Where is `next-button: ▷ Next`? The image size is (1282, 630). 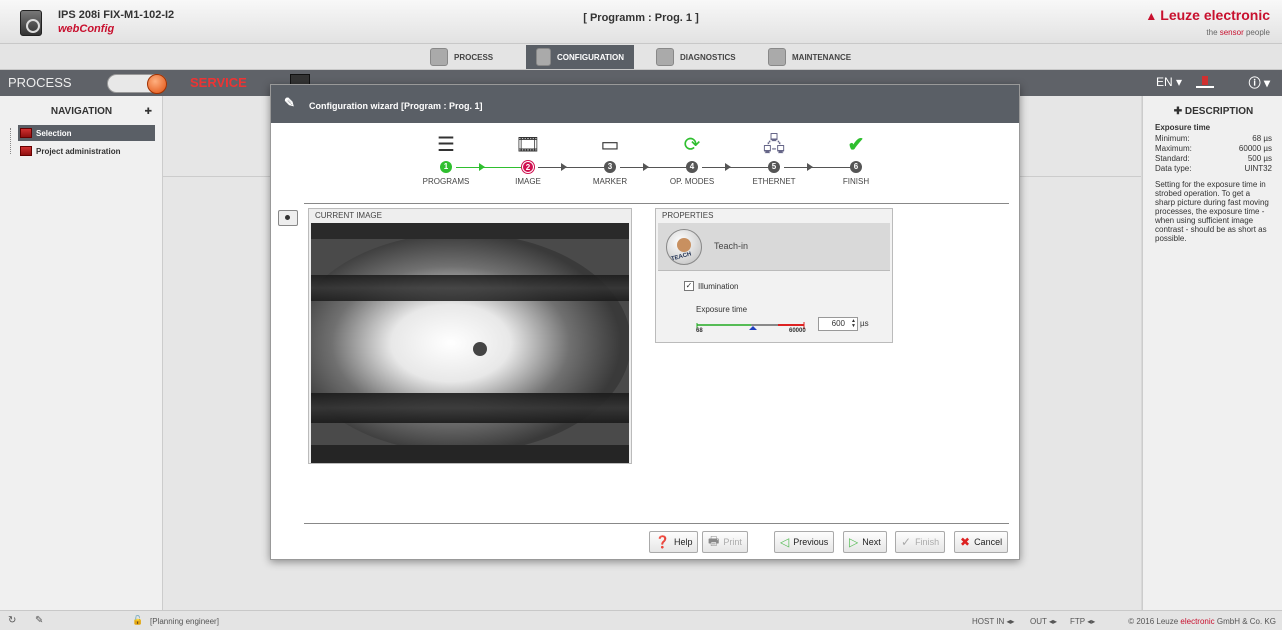
next-button: ▷ Next is located at coordinates (865, 542).